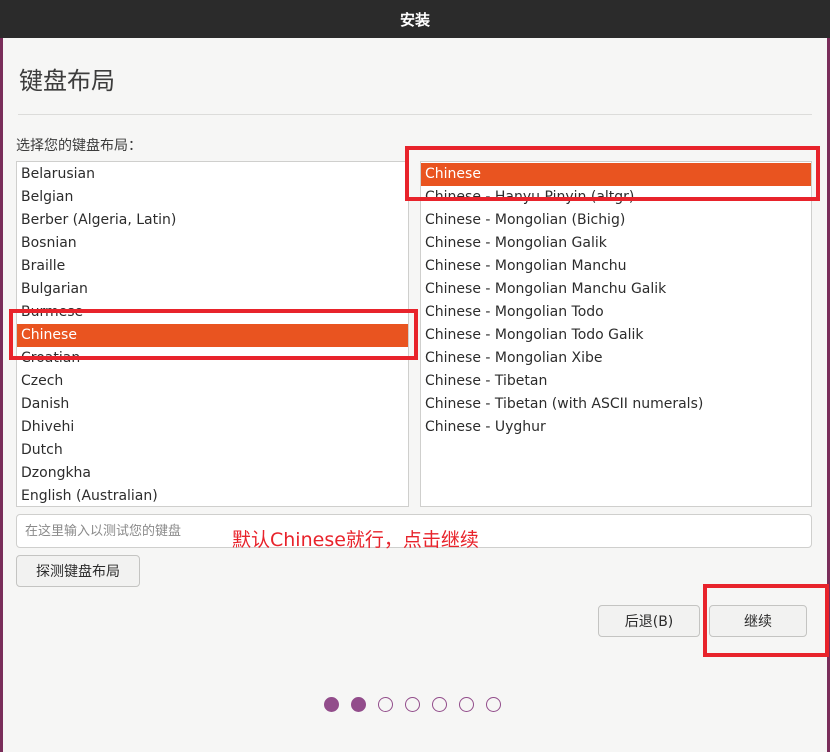 The width and height of the screenshot is (830, 752). Describe the element at coordinates (616, 266) in the screenshot. I see `variant-list-item: Chinese - Mongolian Manchu` at that location.